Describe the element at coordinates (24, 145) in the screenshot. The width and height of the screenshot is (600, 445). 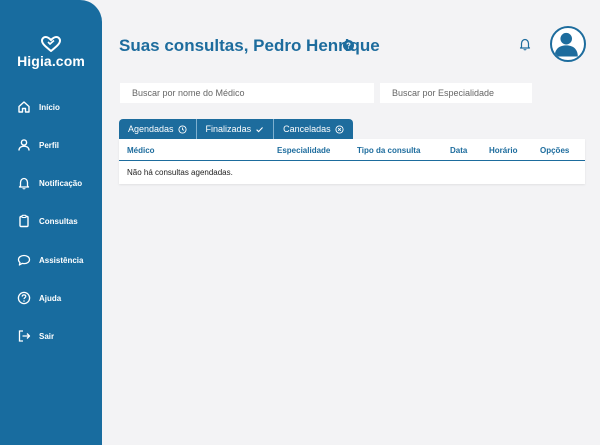
I see `user-icon` at that location.